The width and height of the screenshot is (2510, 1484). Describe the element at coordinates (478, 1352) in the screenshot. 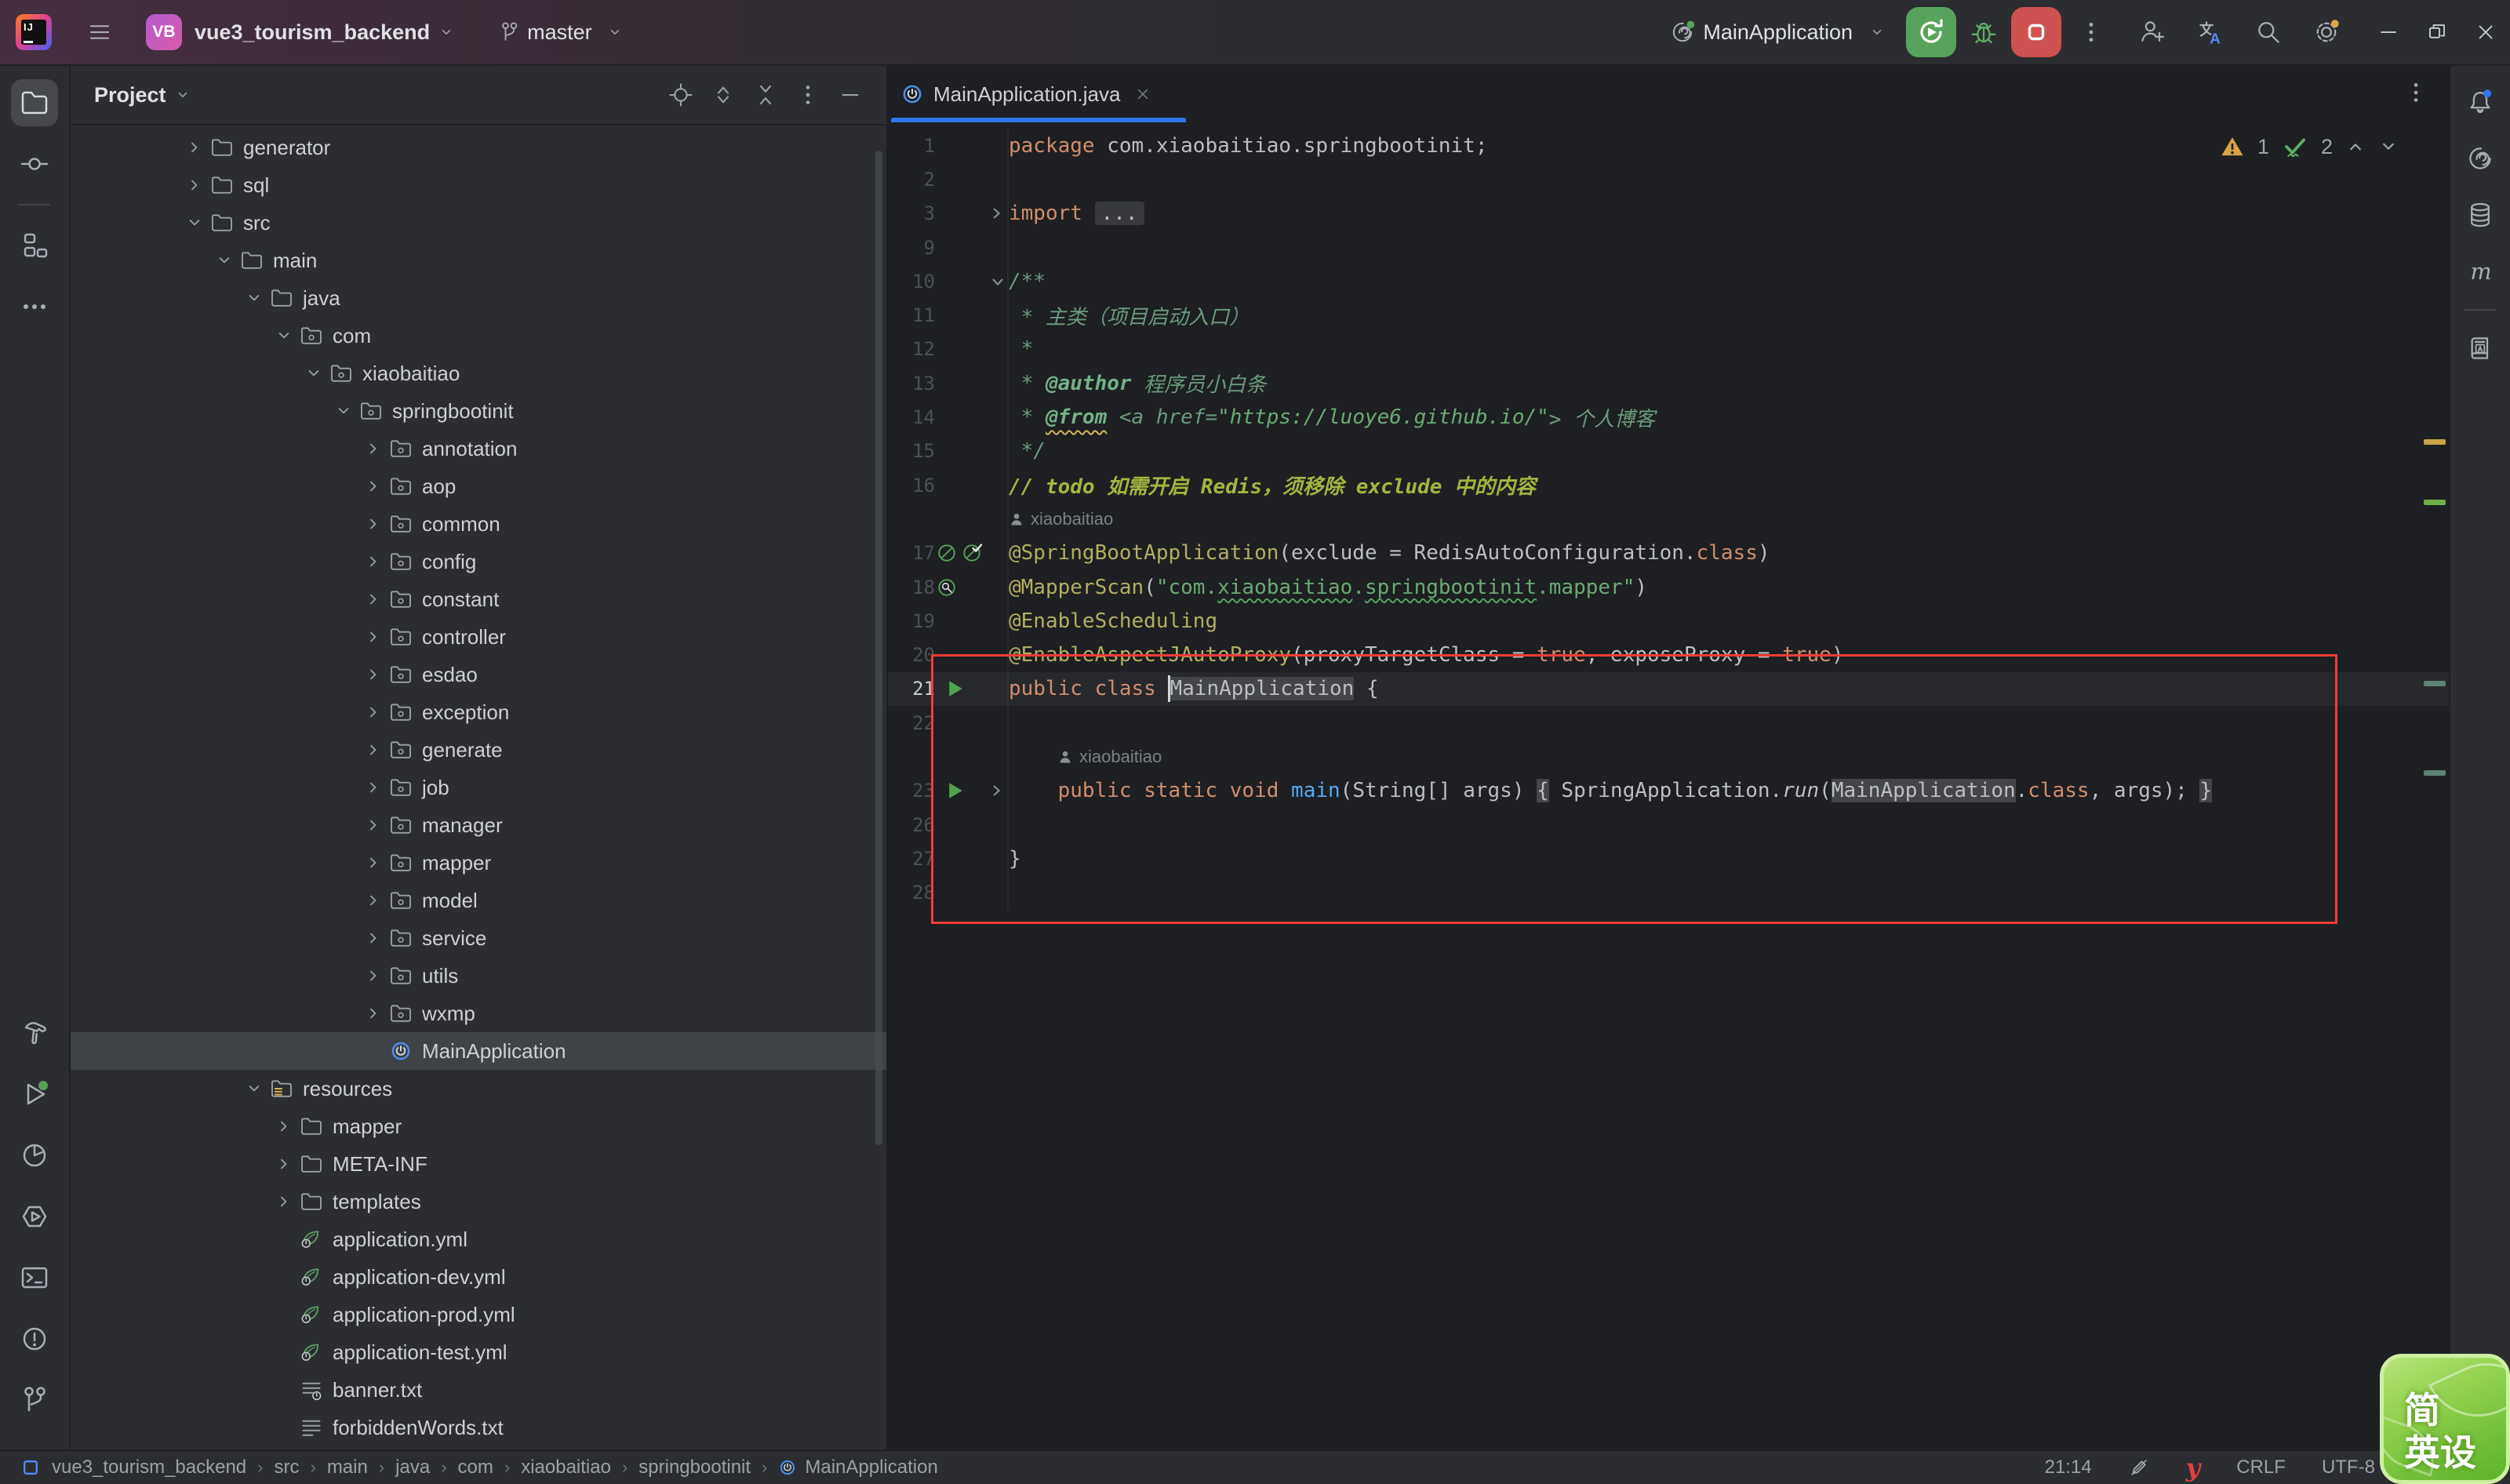

I see `tree-item-application-test.yml: application-test.yml` at that location.